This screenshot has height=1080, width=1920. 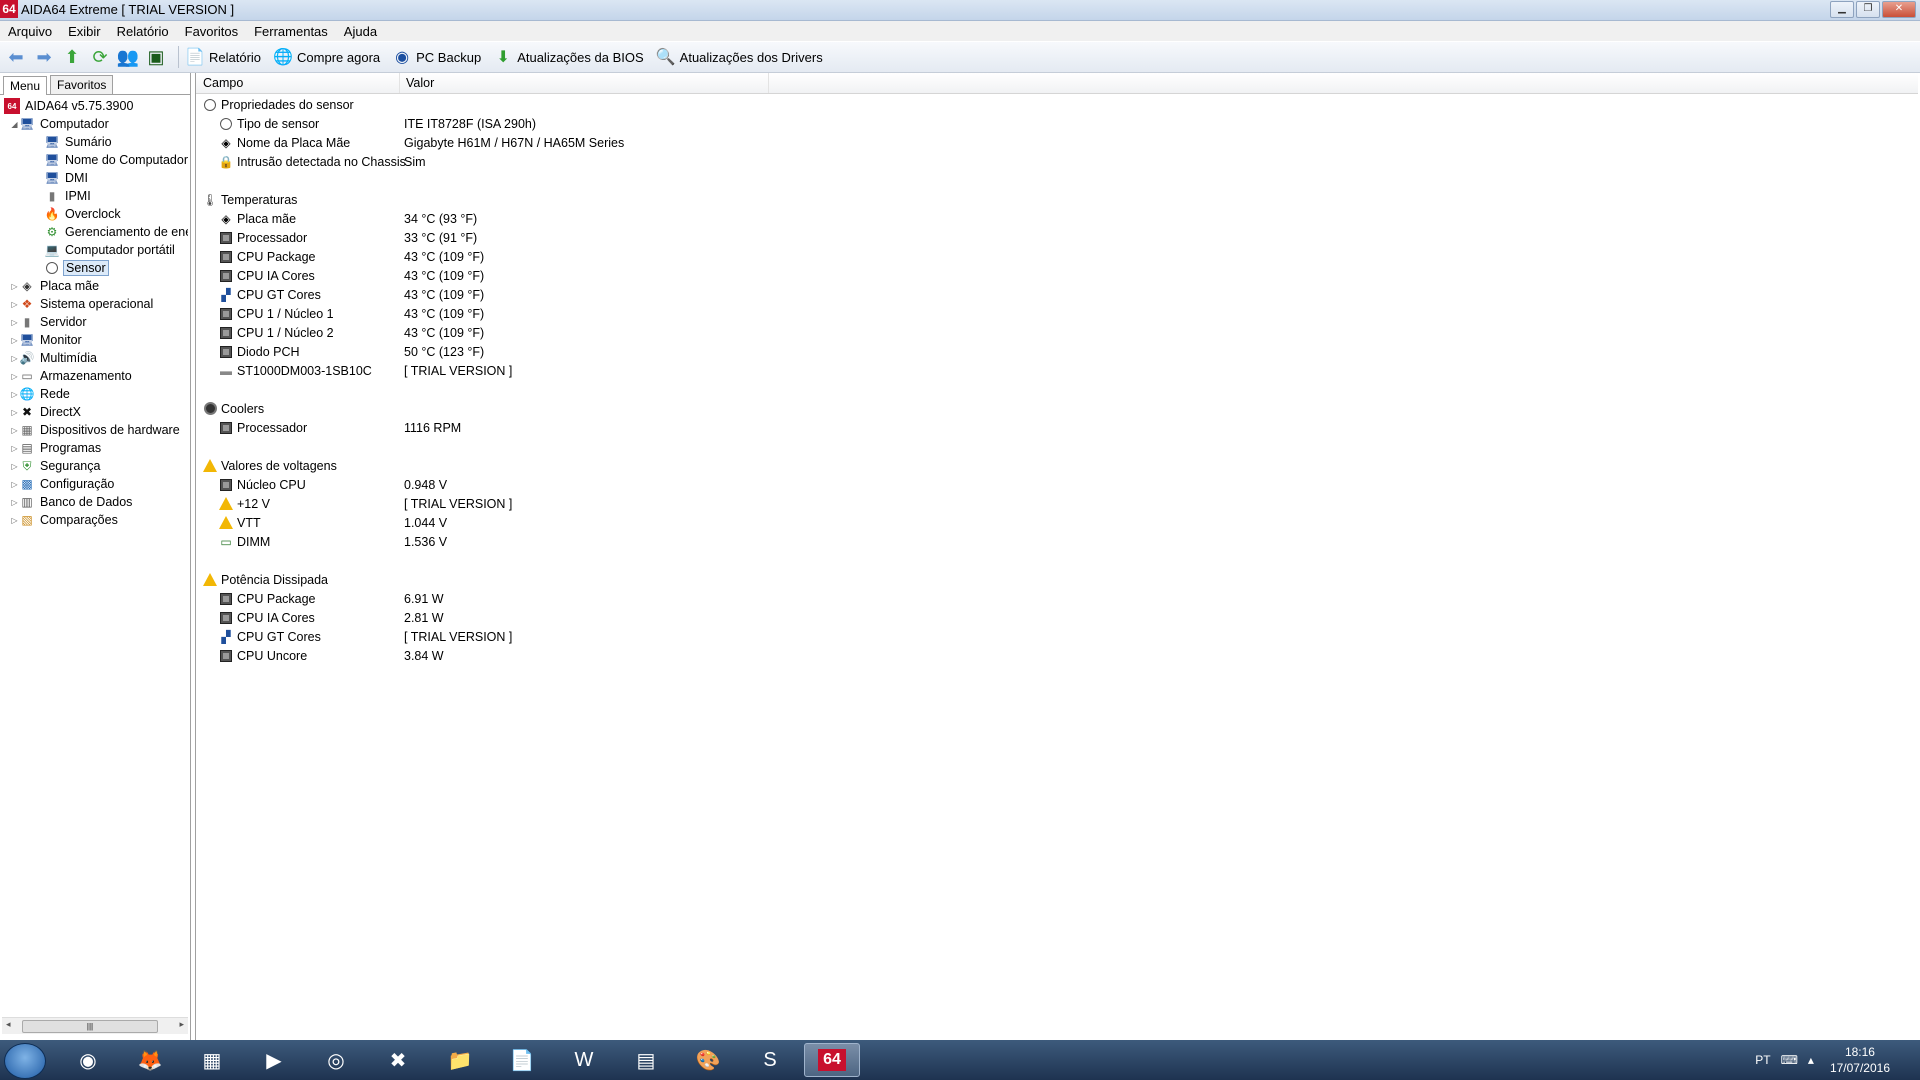 What do you see at coordinates (770, 1060) in the screenshot?
I see `skype-icon: S` at bounding box center [770, 1060].